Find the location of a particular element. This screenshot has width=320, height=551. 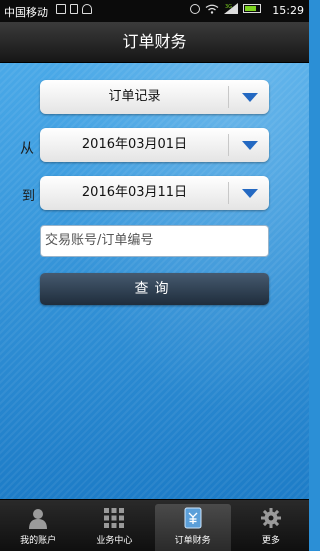

search-input: 交易账号/订单编号 is located at coordinates (154, 241).